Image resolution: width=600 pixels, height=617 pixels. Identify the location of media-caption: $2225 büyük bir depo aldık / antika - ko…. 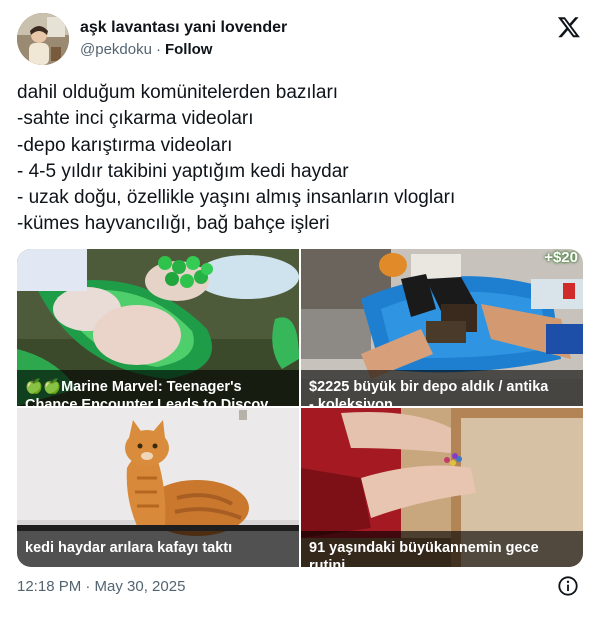
(442, 388).